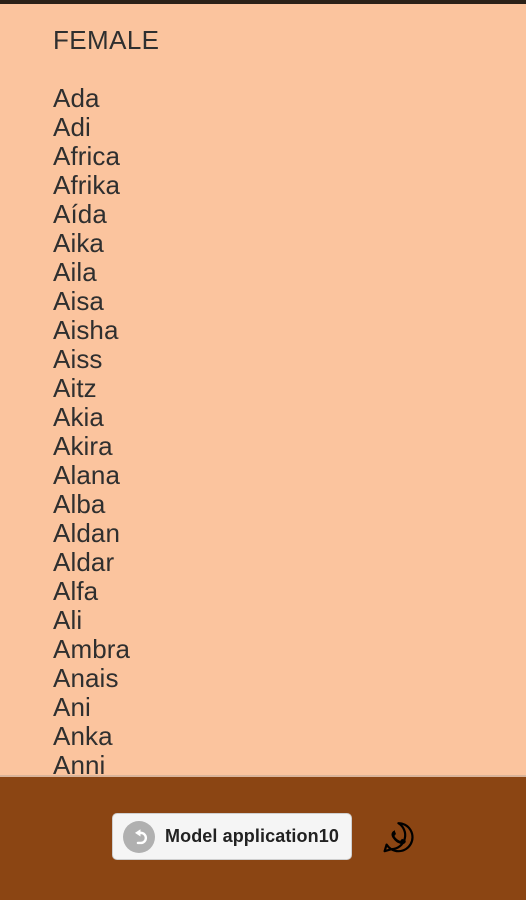 The image size is (526, 900). I want to click on bottom-action-bar: Model application10, so click(263, 838).